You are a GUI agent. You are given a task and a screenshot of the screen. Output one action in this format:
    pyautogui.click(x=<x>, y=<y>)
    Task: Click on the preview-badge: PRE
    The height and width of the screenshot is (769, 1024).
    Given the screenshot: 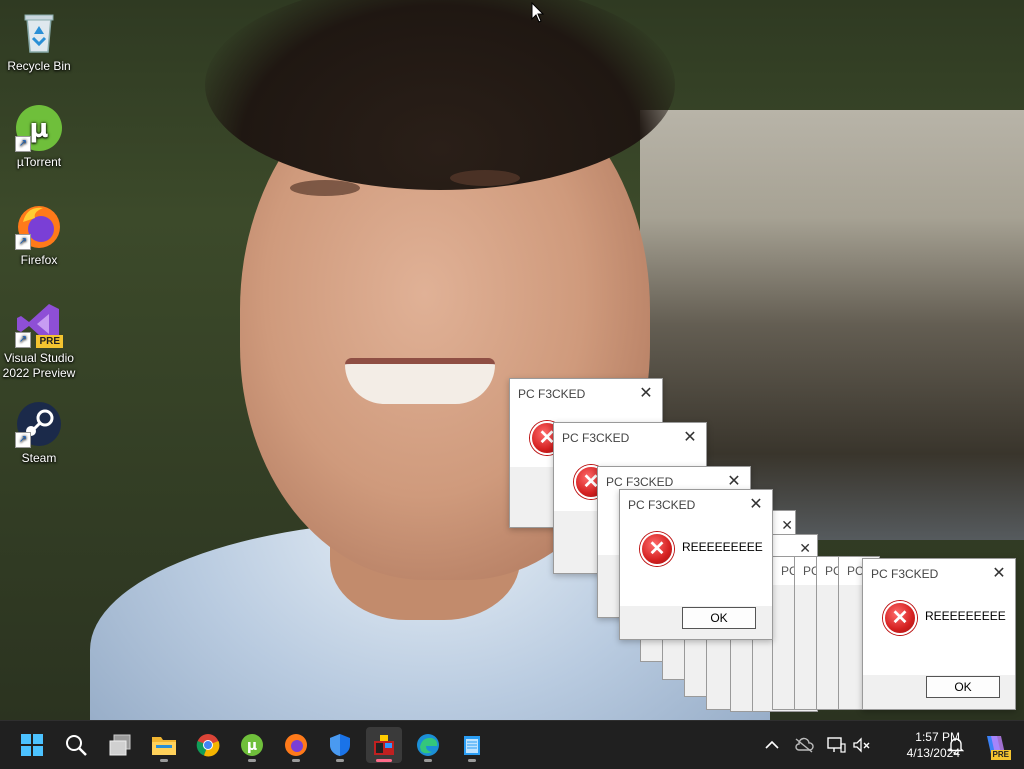 What is the action you would take?
    pyautogui.click(x=49, y=341)
    